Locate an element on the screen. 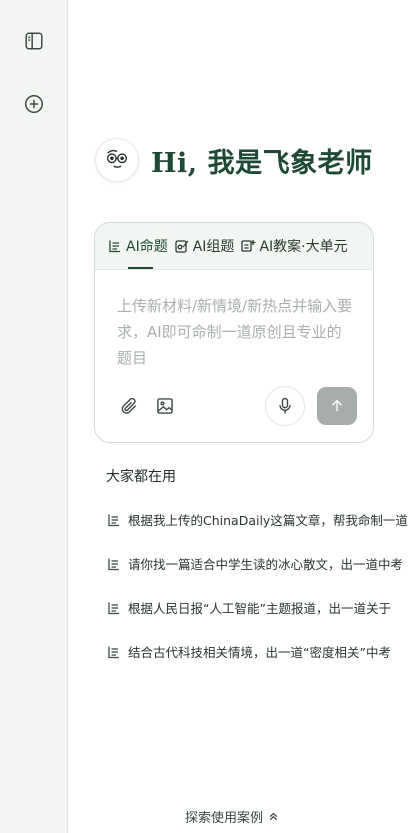 The image size is (412, 833). compose-edit-icon is located at coordinates (182, 246).